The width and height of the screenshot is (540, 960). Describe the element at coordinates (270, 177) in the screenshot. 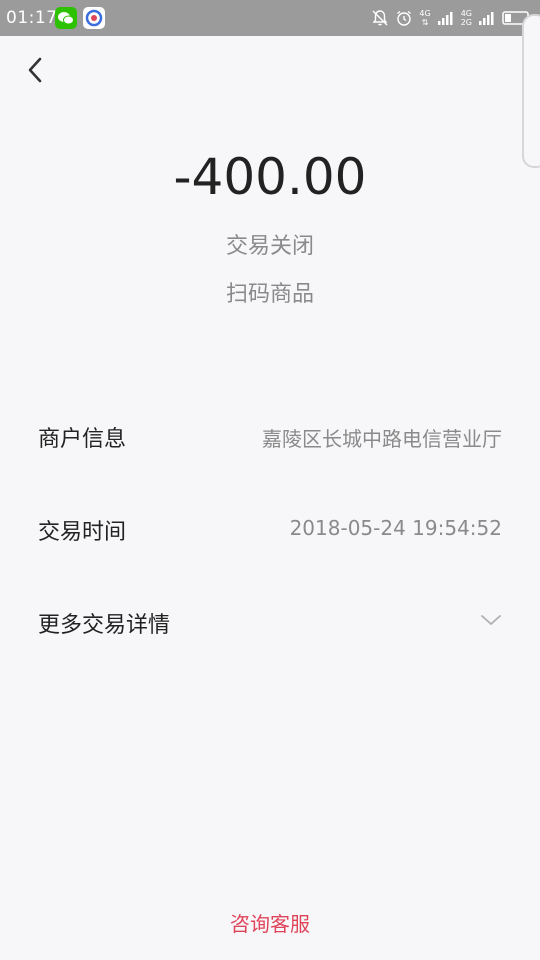

I see `transaction-amount: -400.00` at that location.